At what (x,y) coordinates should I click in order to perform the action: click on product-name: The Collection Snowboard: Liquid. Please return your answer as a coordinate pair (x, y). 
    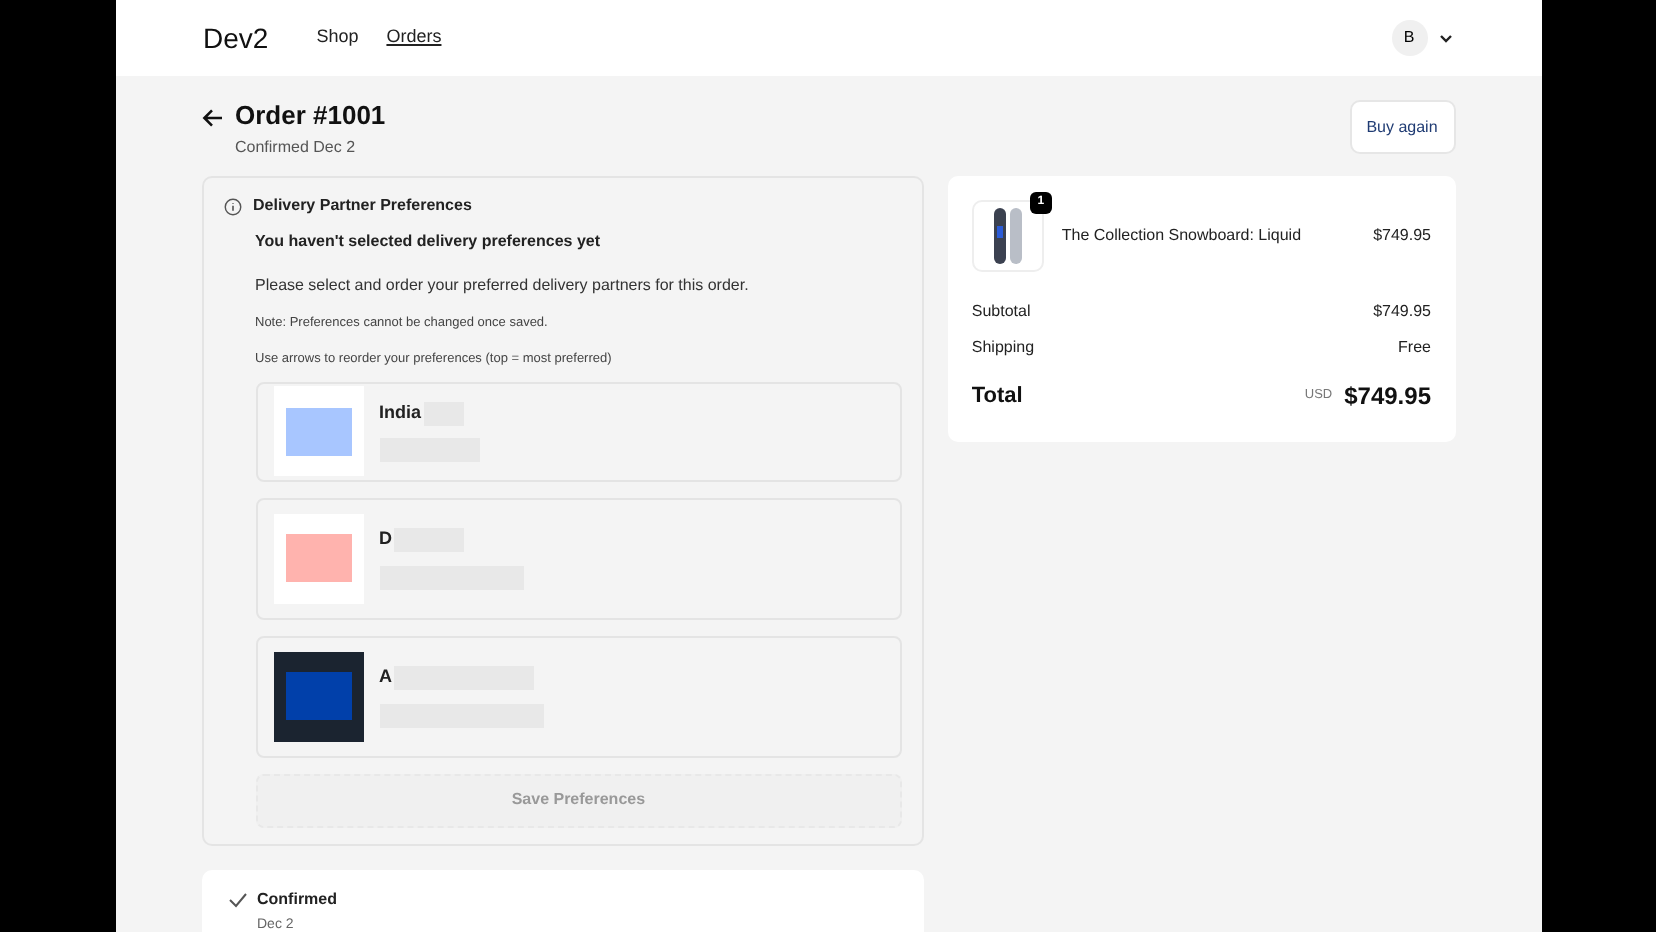
    Looking at the image, I should click on (1182, 236).